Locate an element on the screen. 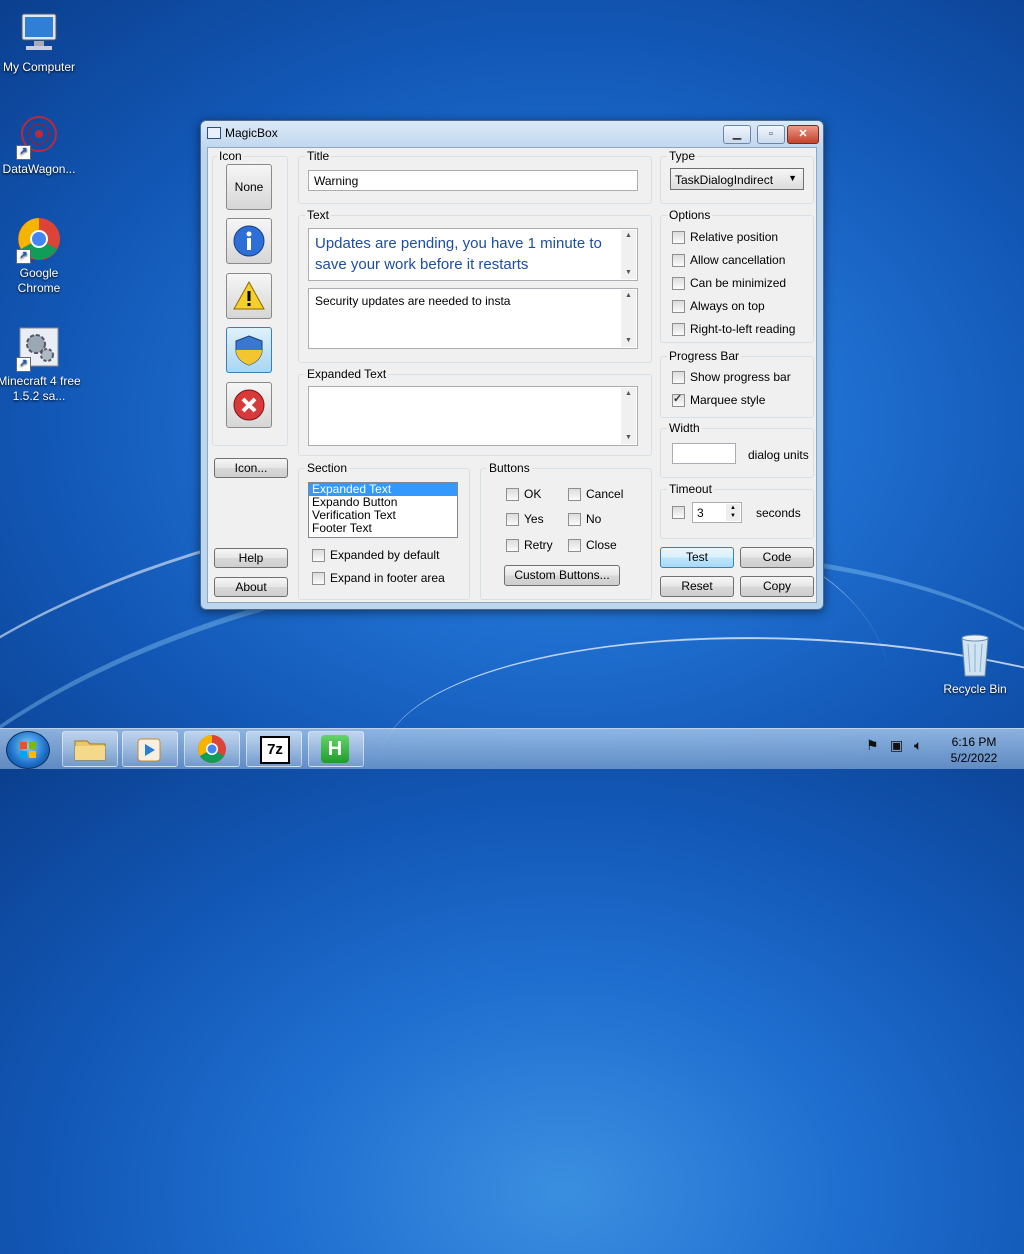 Image resolution: width=1024 pixels, height=1254 pixels. close-button: ✕ is located at coordinates (803, 134).